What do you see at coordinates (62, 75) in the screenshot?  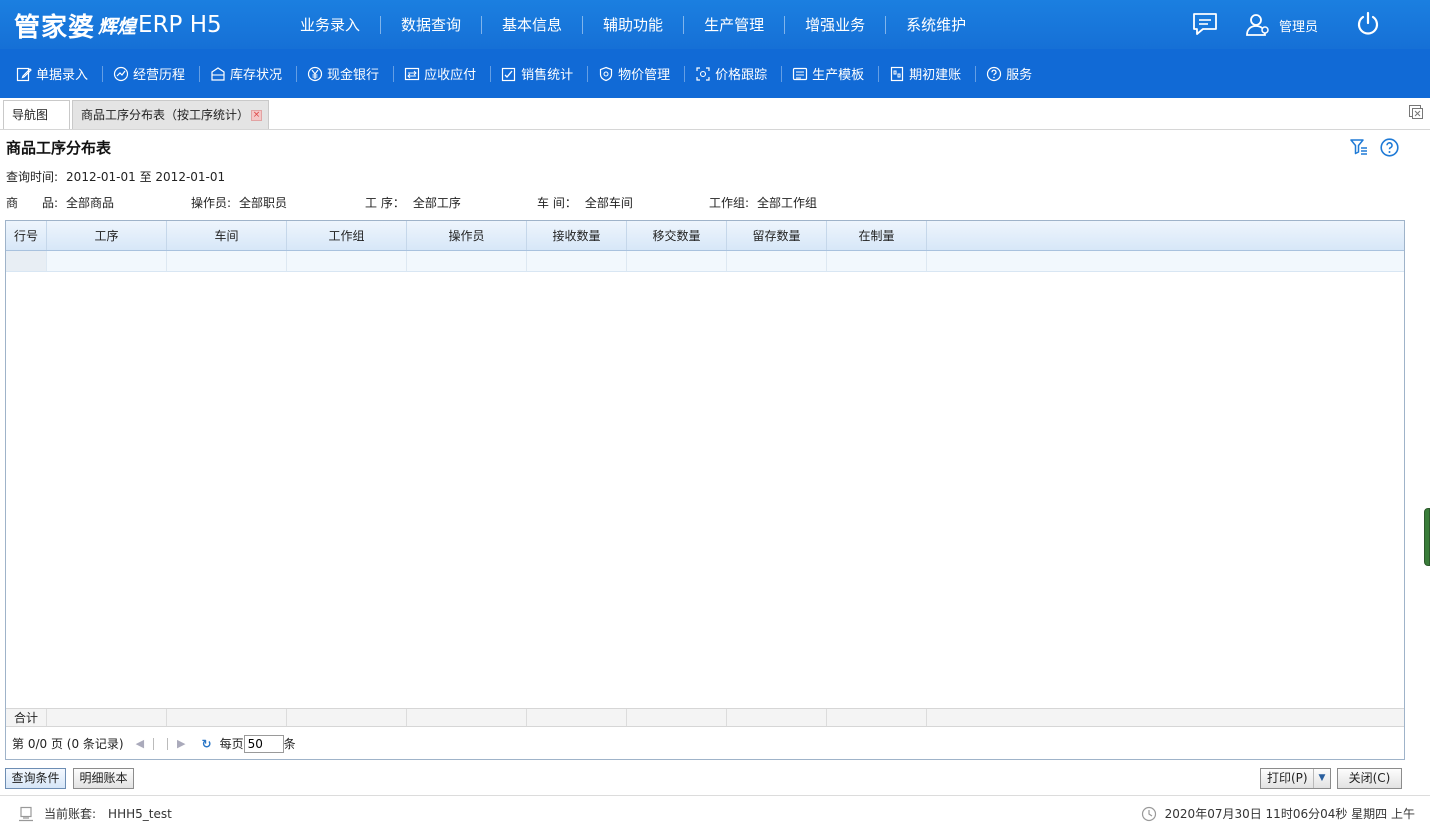 I see `toolbar-label: 单据录入` at bounding box center [62, 75].